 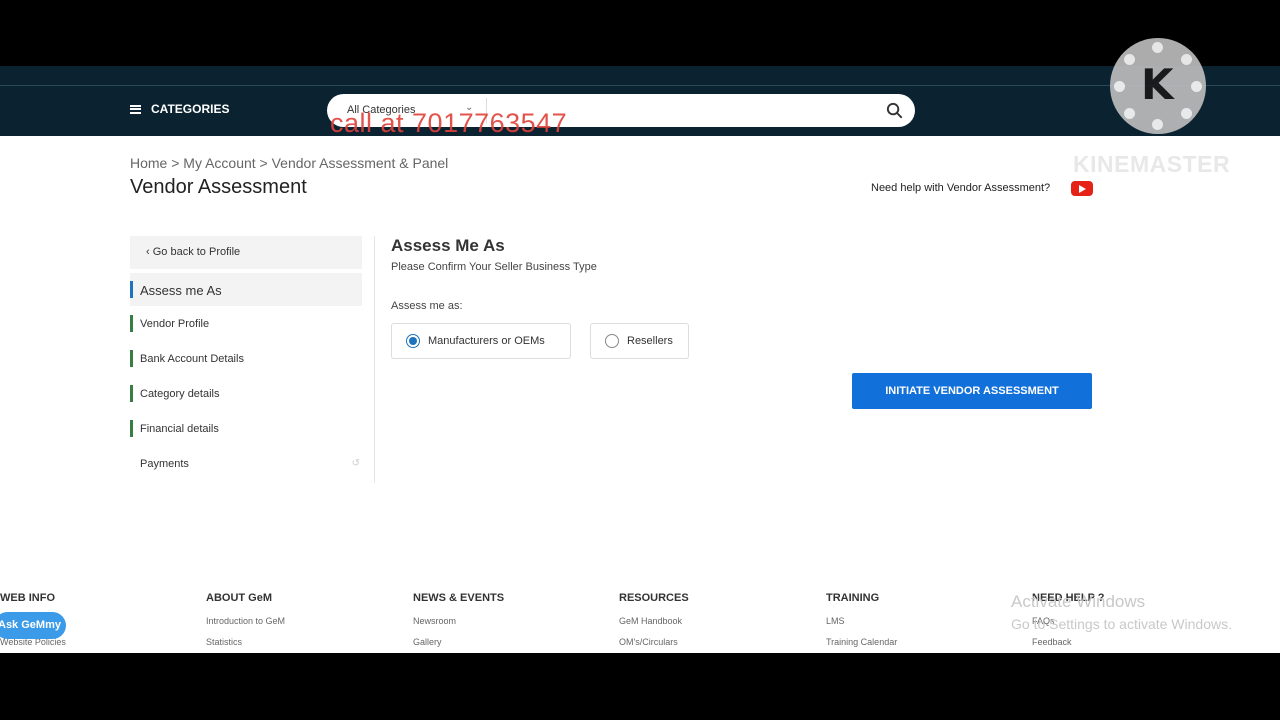 What do you see at coordinates (612, 341) in the screenshot?
I see `radio-unselected-icon` at bounding box center [612, 341].